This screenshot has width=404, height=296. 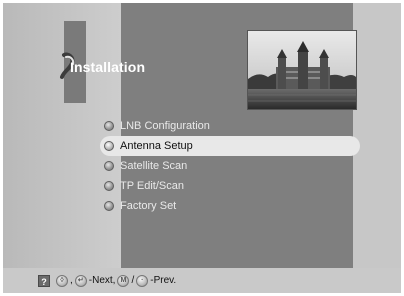 What do you see at coordinates (165, 126) in the screenshot?
I see `menu-item-label: LNB Configuration` at bounding box center [165, 126].